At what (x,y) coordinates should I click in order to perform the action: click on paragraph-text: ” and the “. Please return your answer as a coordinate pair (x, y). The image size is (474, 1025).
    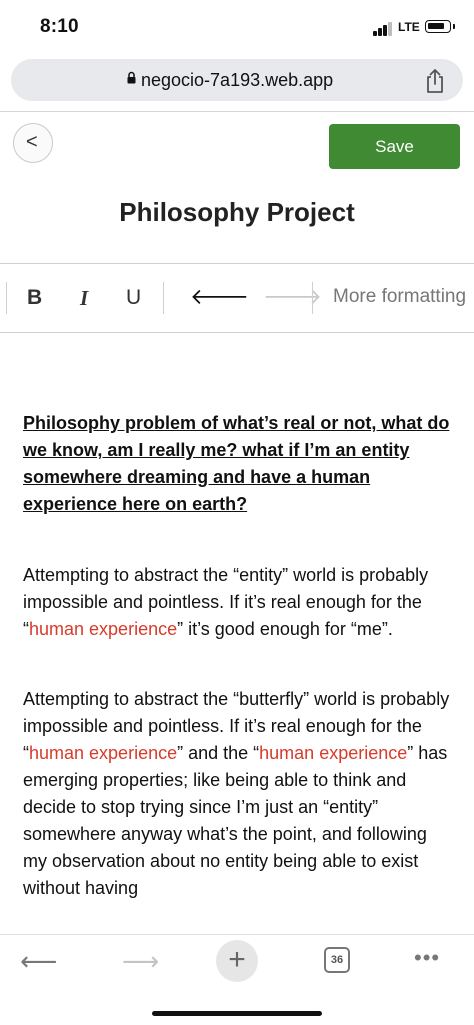
    Looking at the image, I should click on (218, 753).